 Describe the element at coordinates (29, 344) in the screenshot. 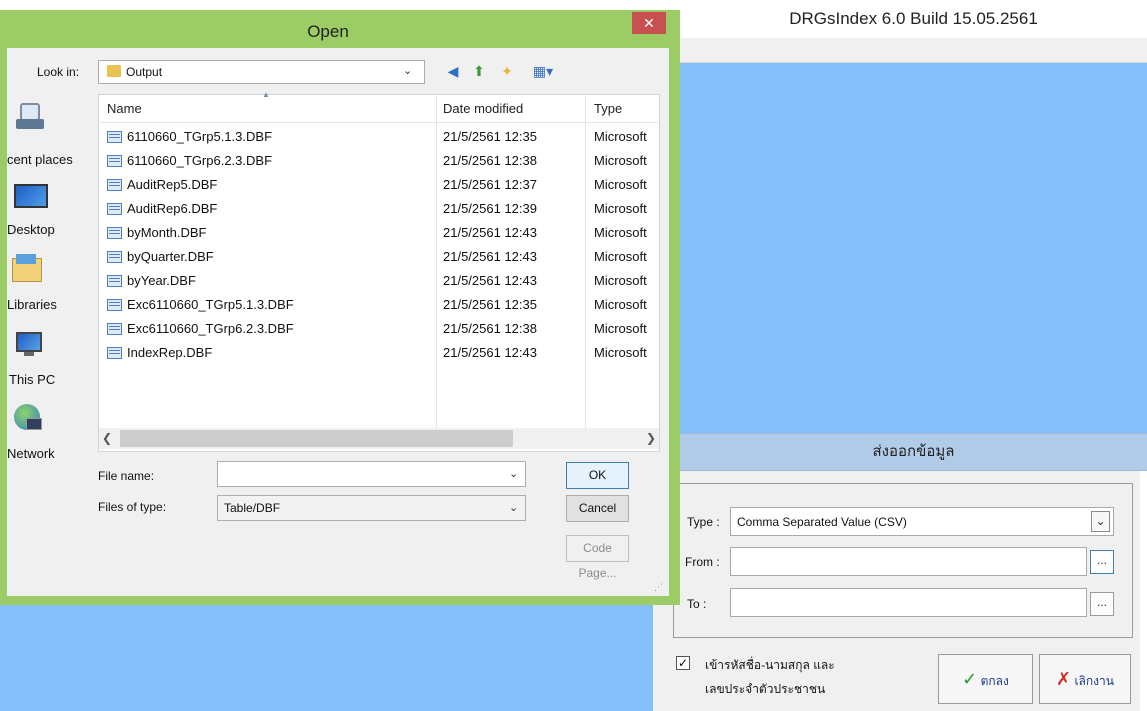

I see `this-pc-icon` at that location.